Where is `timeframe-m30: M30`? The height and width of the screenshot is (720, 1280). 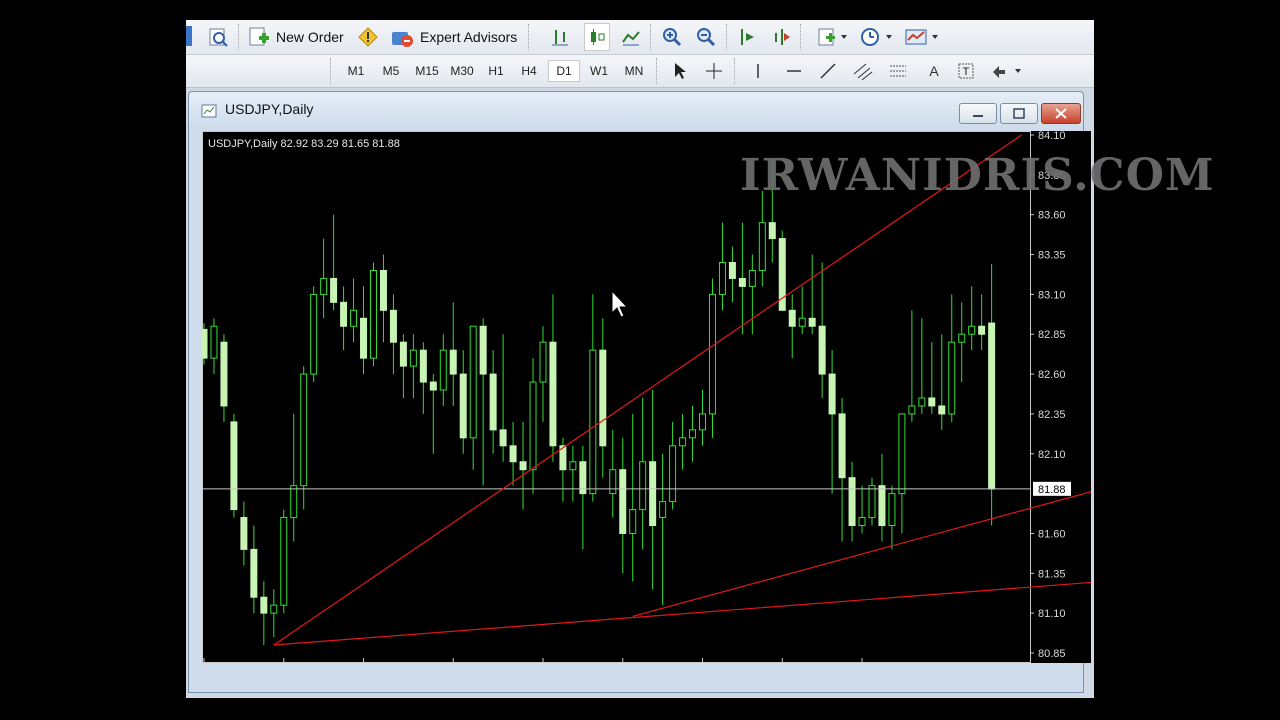 timeframe-m30: M30 is located at coordinates (462, 71).